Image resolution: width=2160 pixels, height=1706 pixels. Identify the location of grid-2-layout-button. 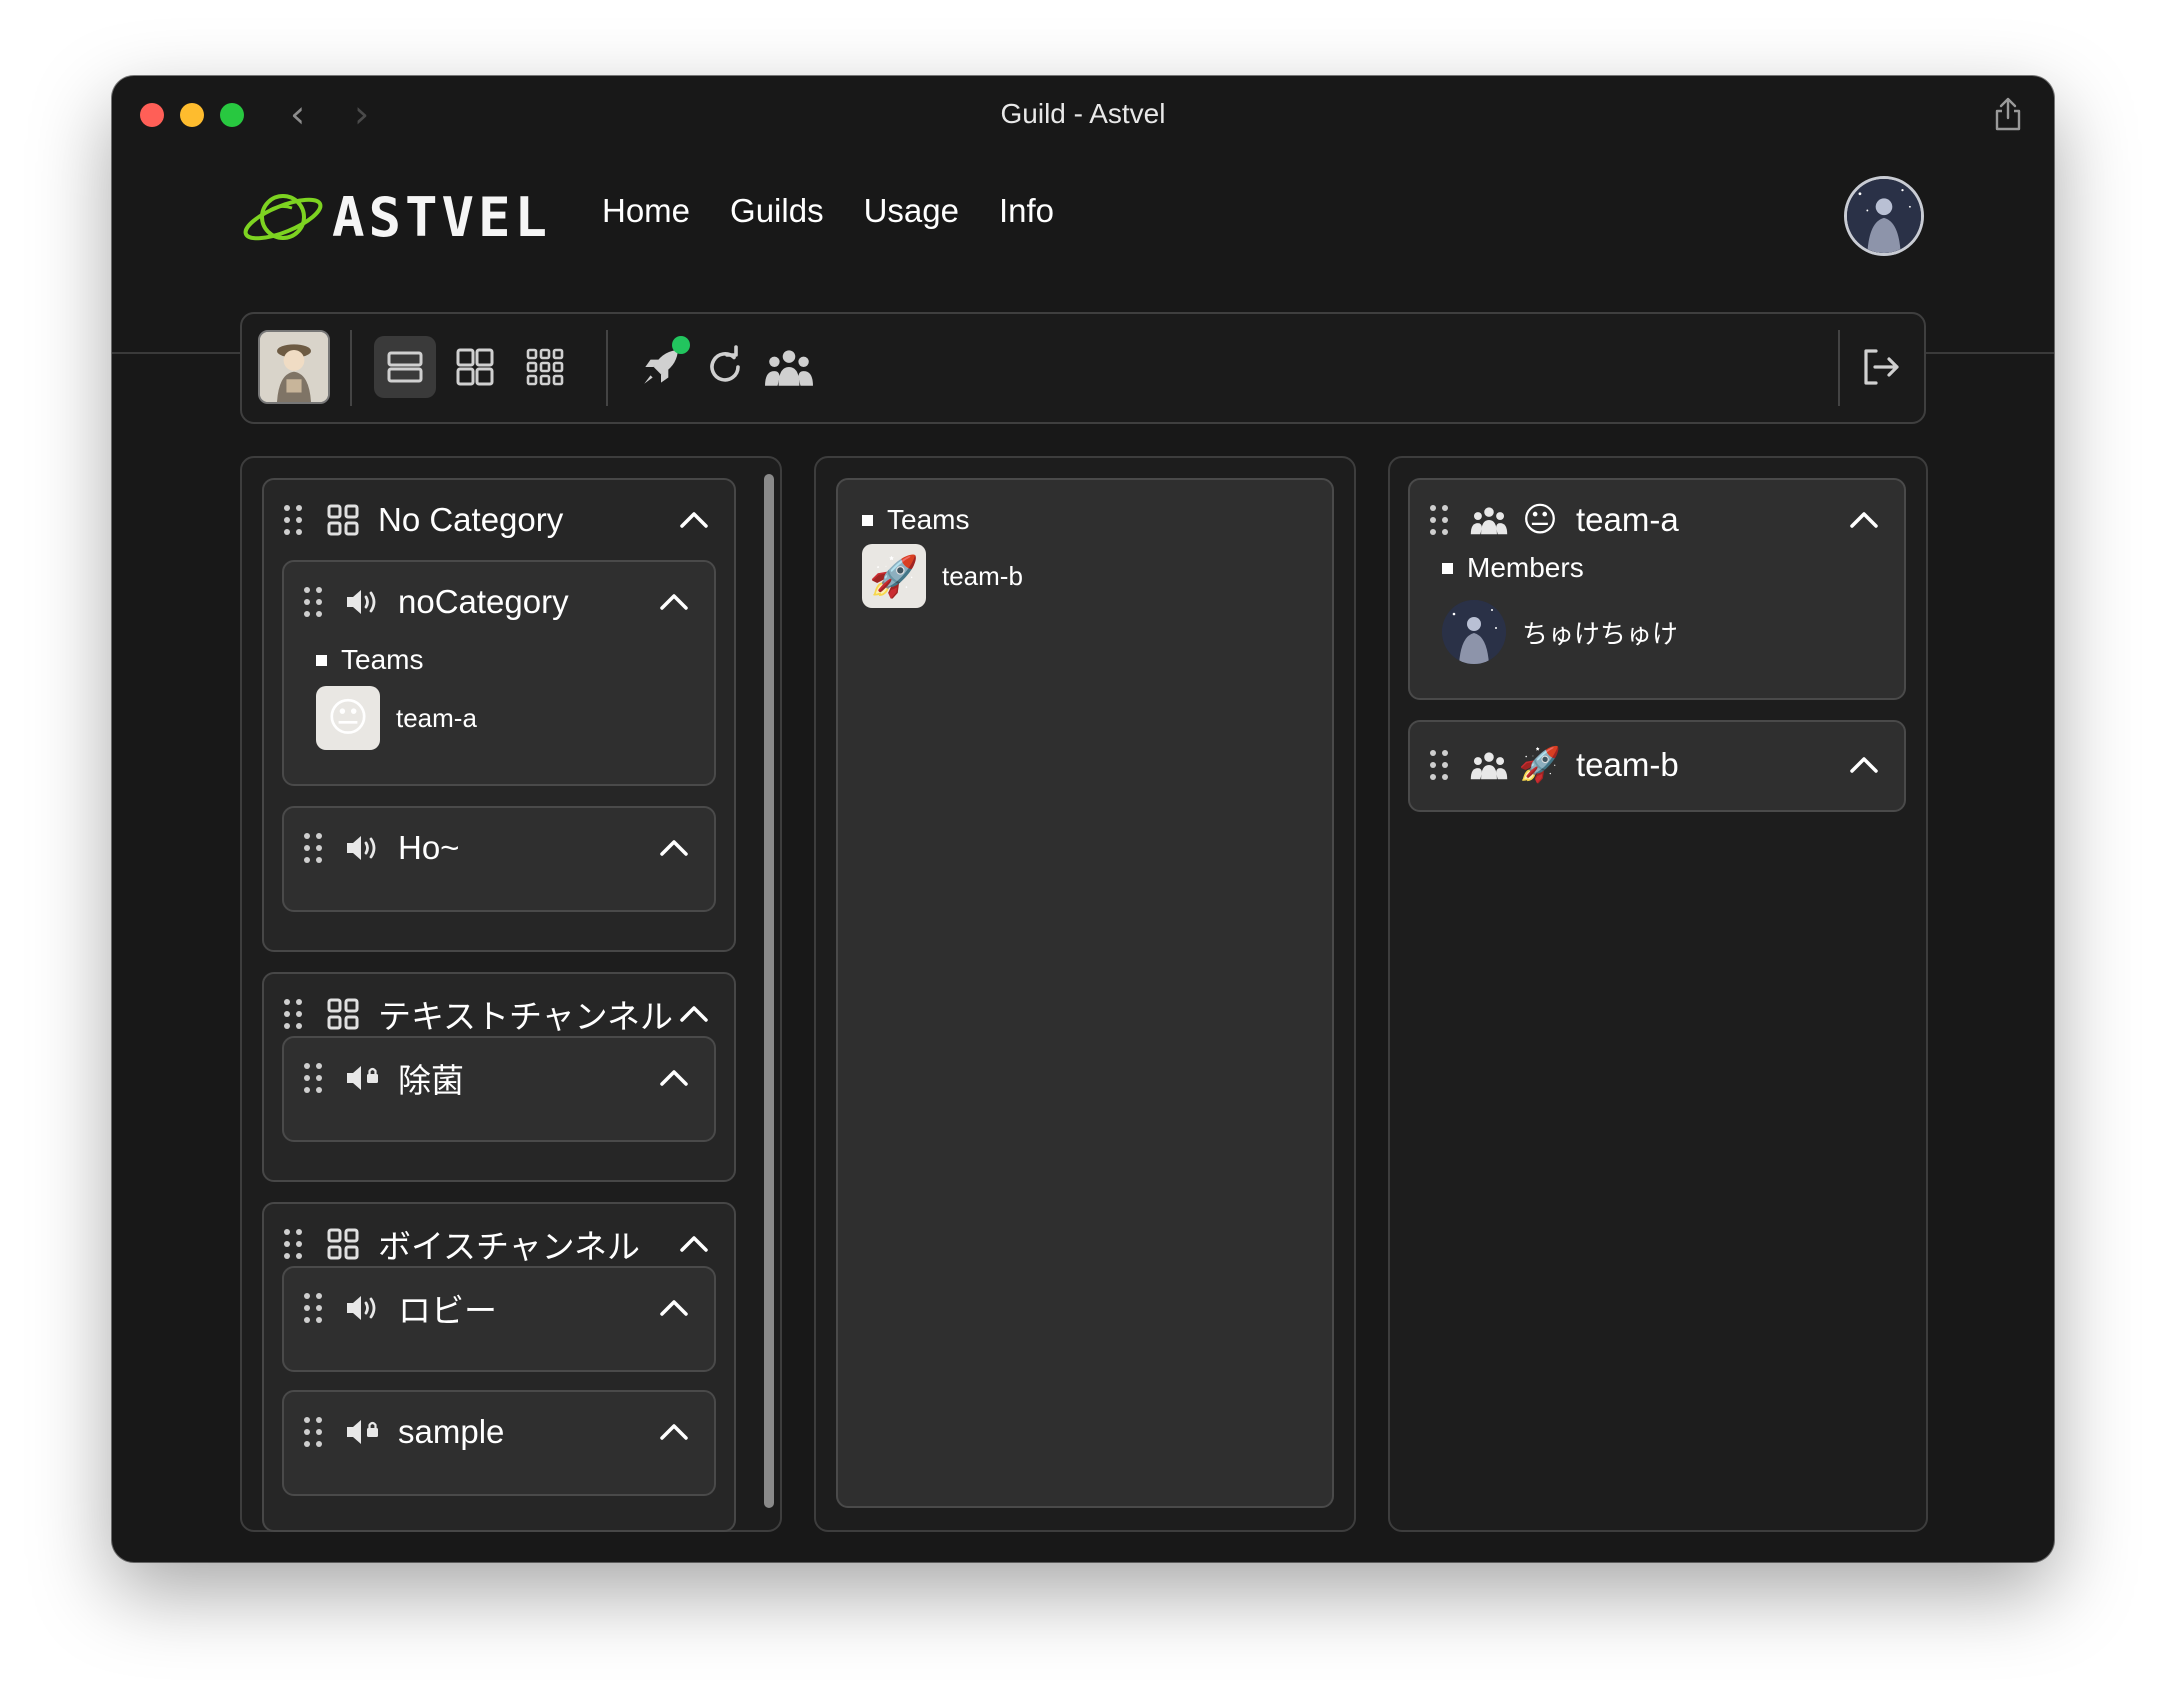
(475, 367).